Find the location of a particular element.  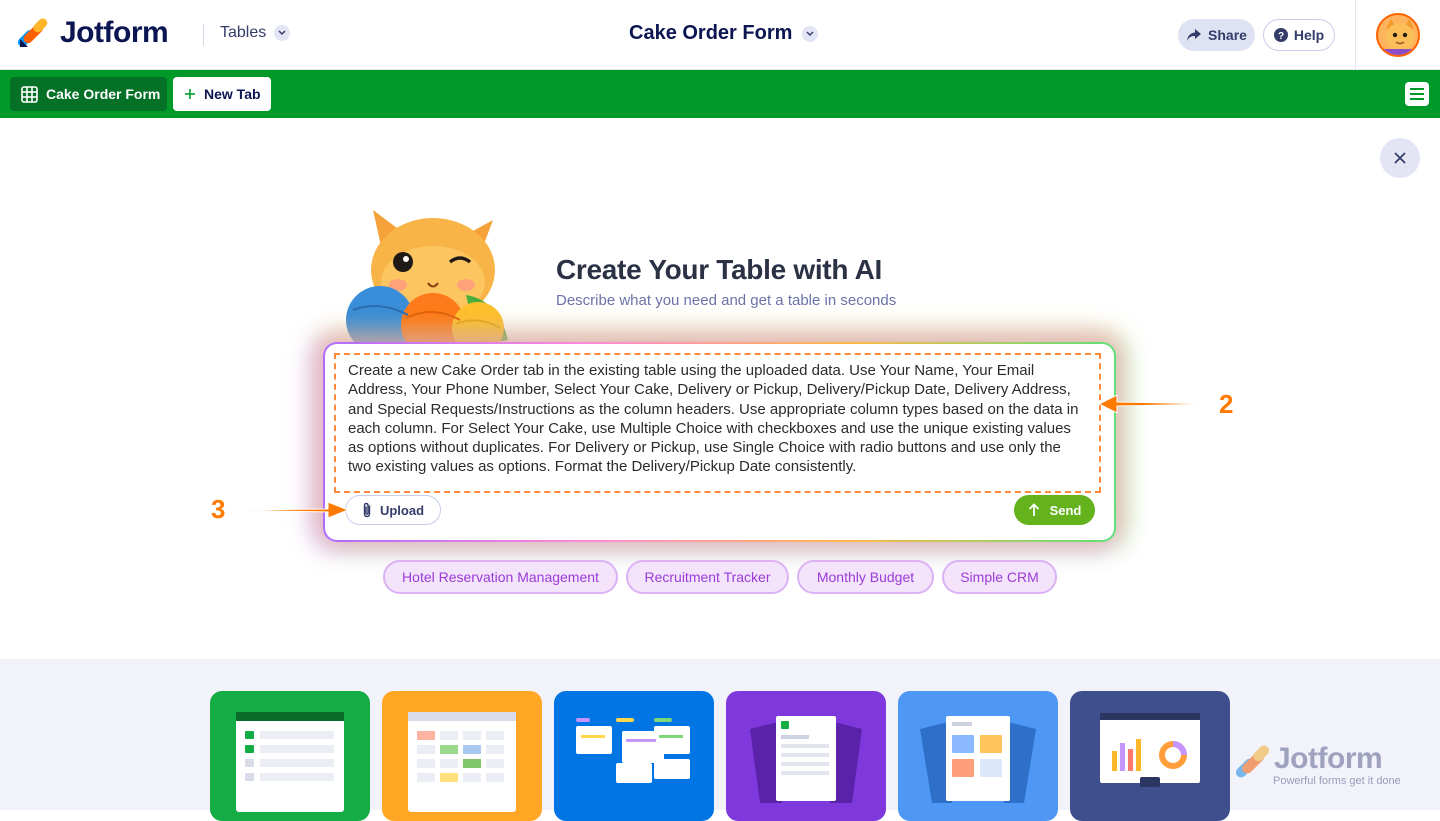

share-button: Share is located at coordinates (1216, 35).